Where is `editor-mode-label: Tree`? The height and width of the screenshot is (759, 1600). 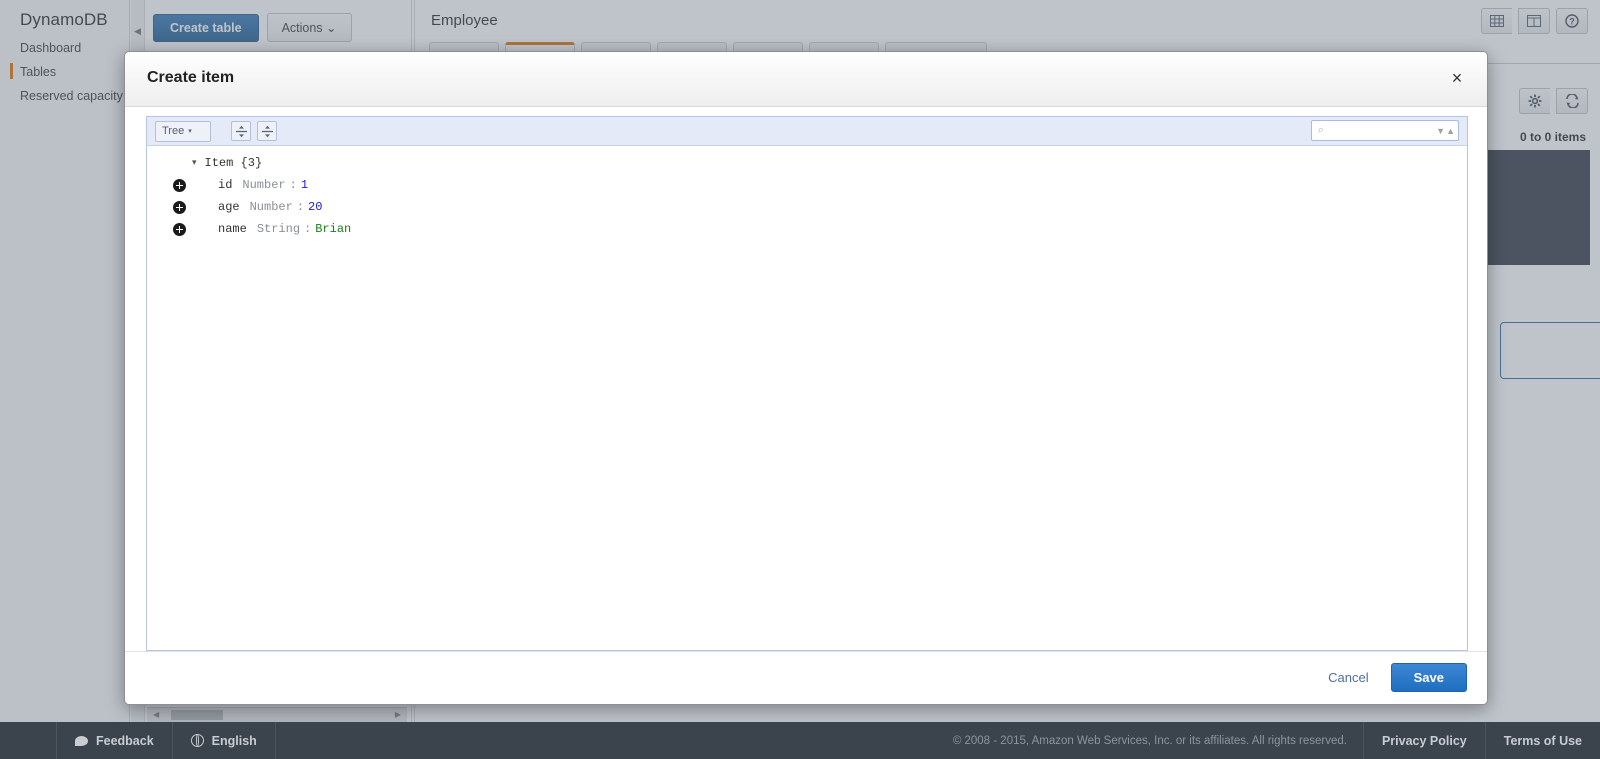
editor-mode-label: Tree is located at coordinates (173, 131).